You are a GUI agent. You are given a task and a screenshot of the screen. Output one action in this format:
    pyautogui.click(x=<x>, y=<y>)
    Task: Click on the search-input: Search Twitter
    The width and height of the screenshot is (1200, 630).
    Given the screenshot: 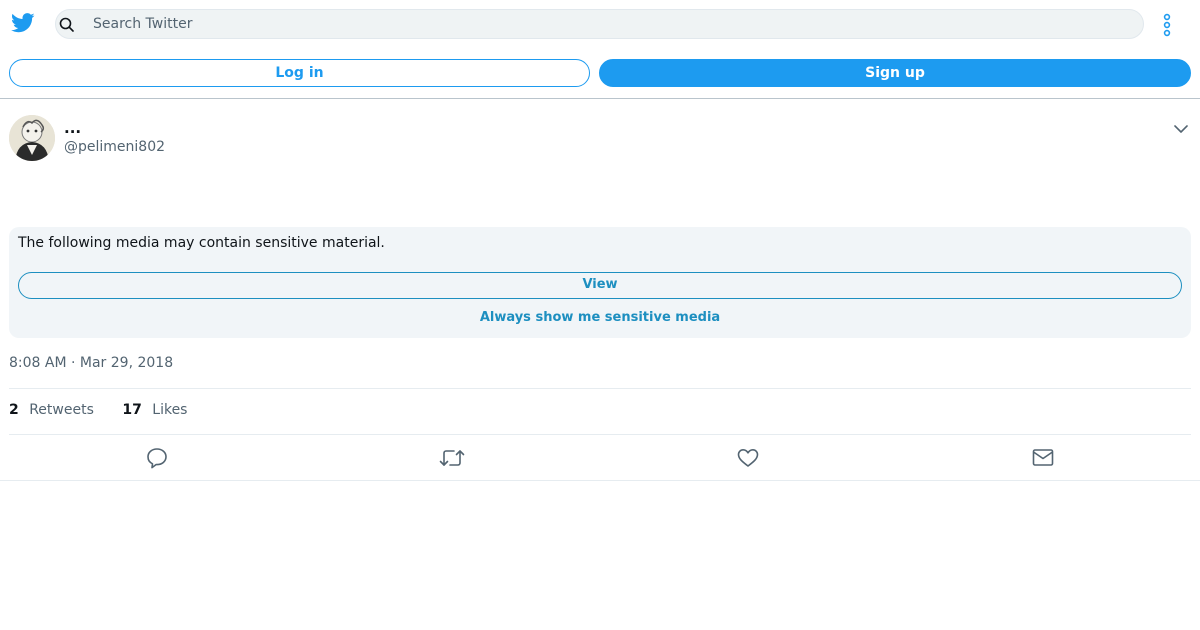 What is the action you would take?
    pyautogui.click(x=142, y=24)
    